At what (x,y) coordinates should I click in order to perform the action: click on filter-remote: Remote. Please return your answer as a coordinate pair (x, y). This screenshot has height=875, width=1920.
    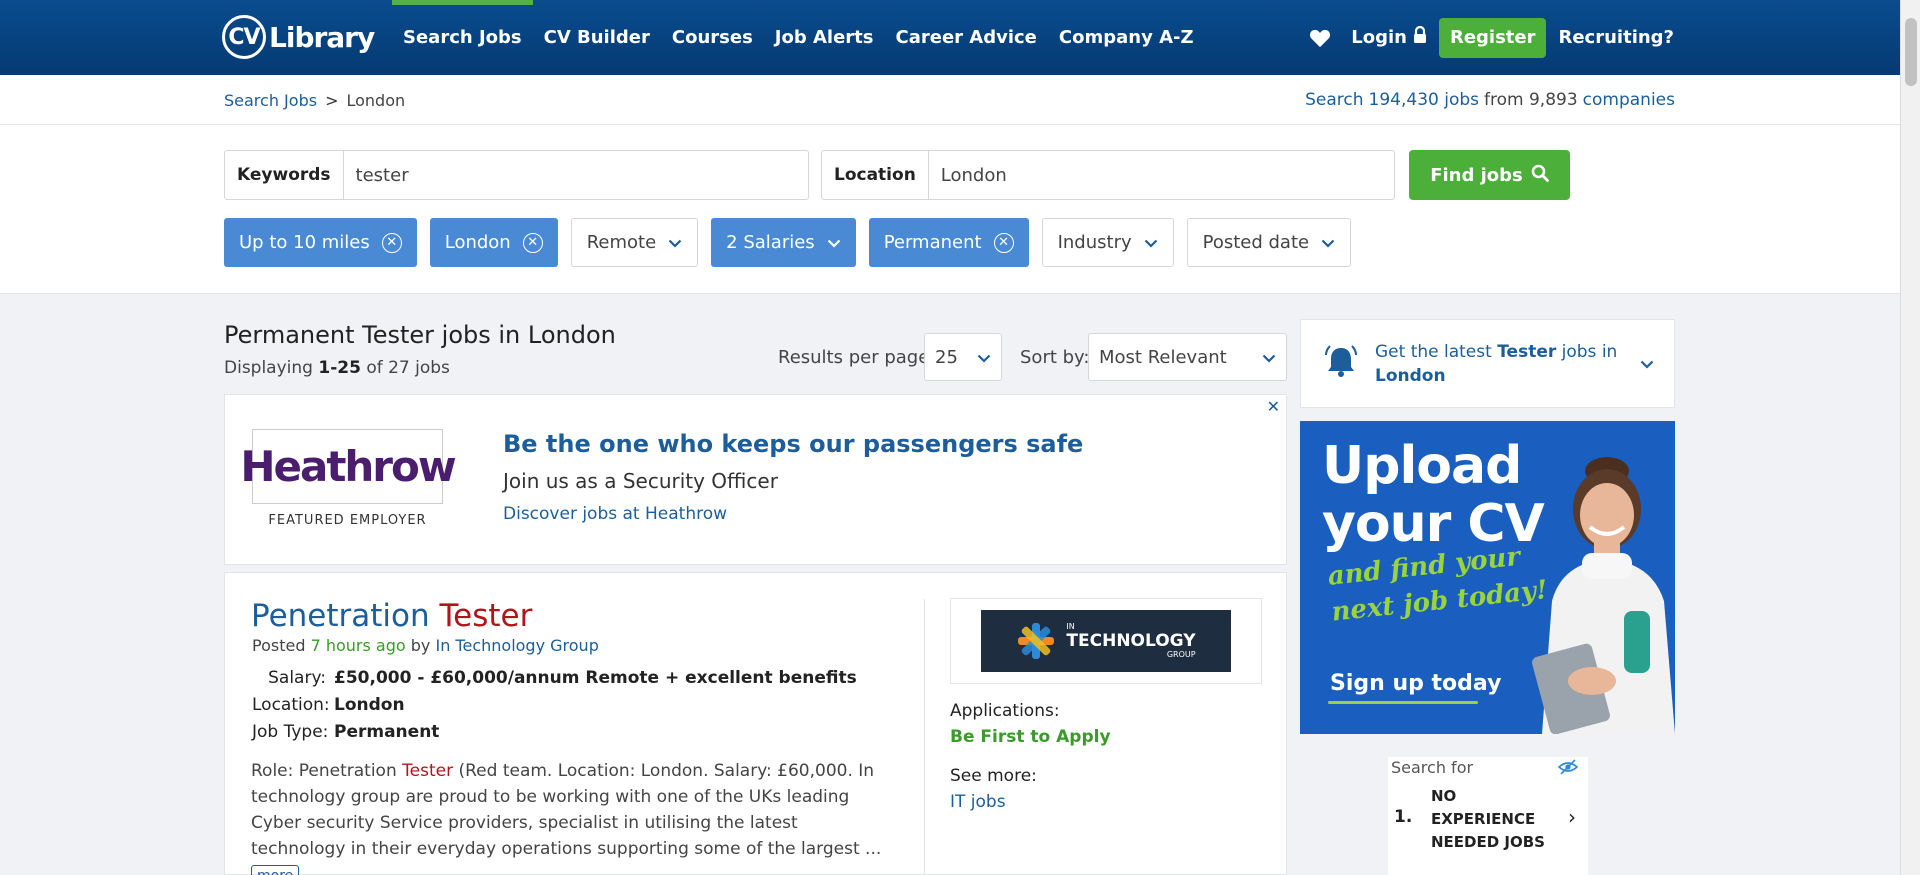
    Looking at the image, I should click on (634, 242).